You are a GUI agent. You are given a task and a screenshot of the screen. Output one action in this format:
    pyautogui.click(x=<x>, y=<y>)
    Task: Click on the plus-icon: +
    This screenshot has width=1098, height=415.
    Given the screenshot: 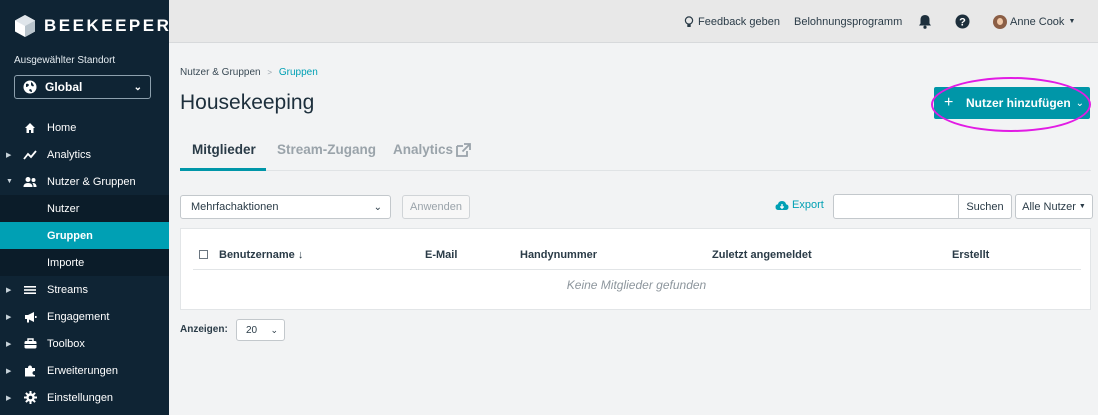 What is the action you would take?
    pyautogui.click(x=949, y=102)
    